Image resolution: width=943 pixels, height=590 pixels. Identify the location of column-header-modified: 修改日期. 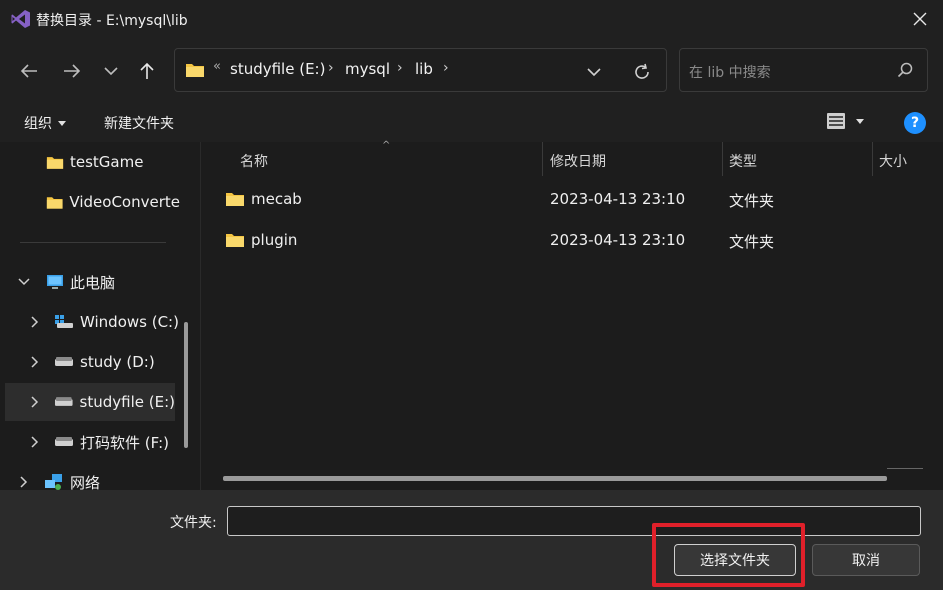
(578, 161).